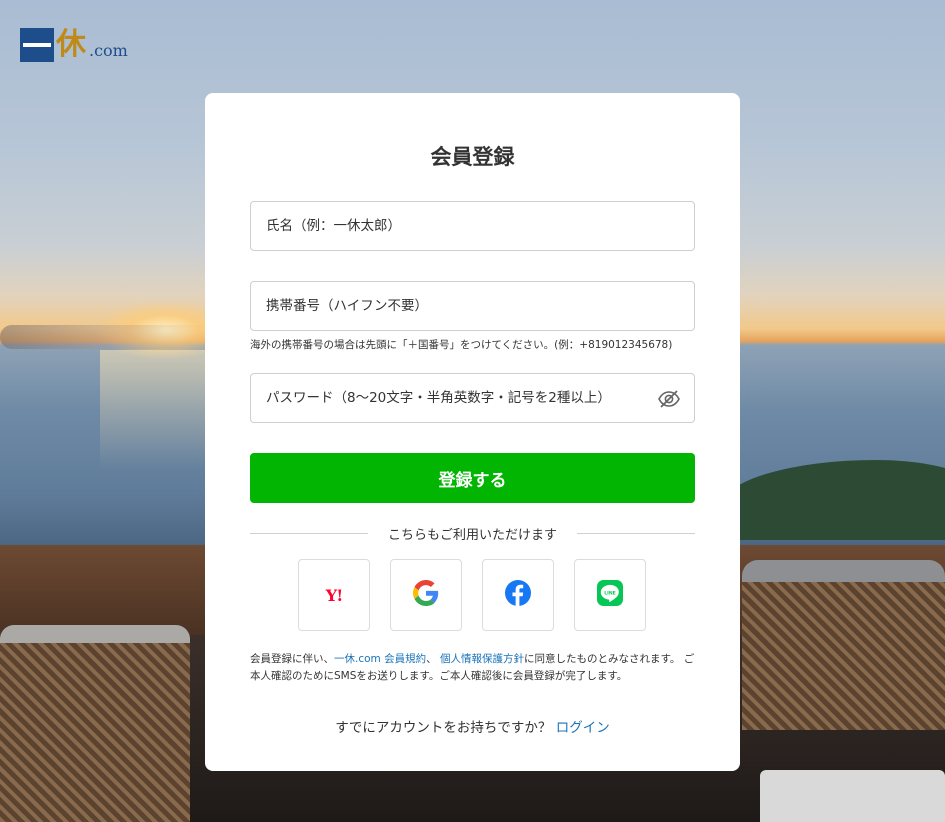  I want to click on logo-mark, so click(37, 45).